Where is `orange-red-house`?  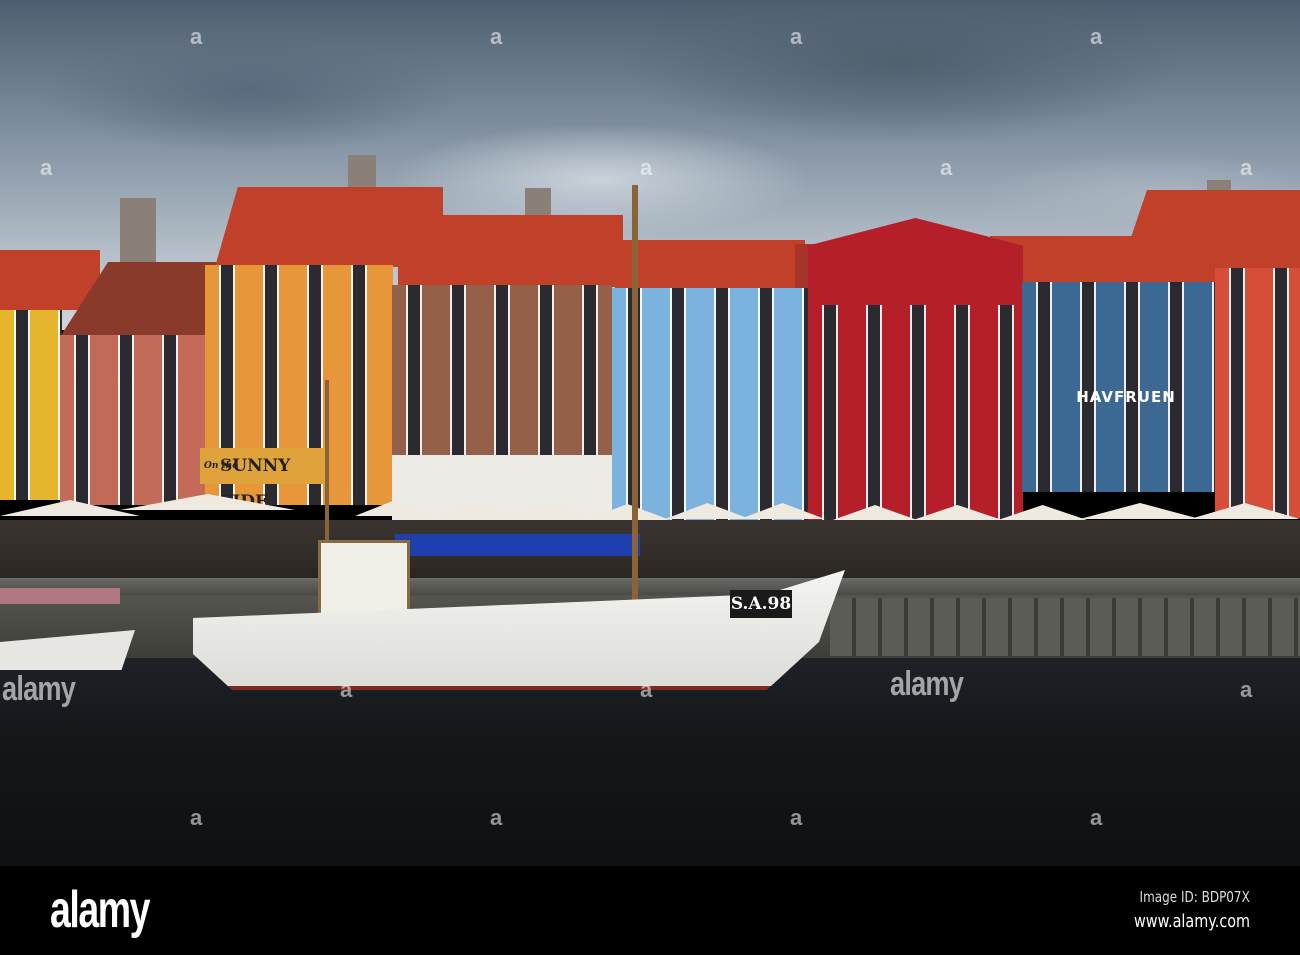
orange-red-house is located at coordinates (1257, 393).